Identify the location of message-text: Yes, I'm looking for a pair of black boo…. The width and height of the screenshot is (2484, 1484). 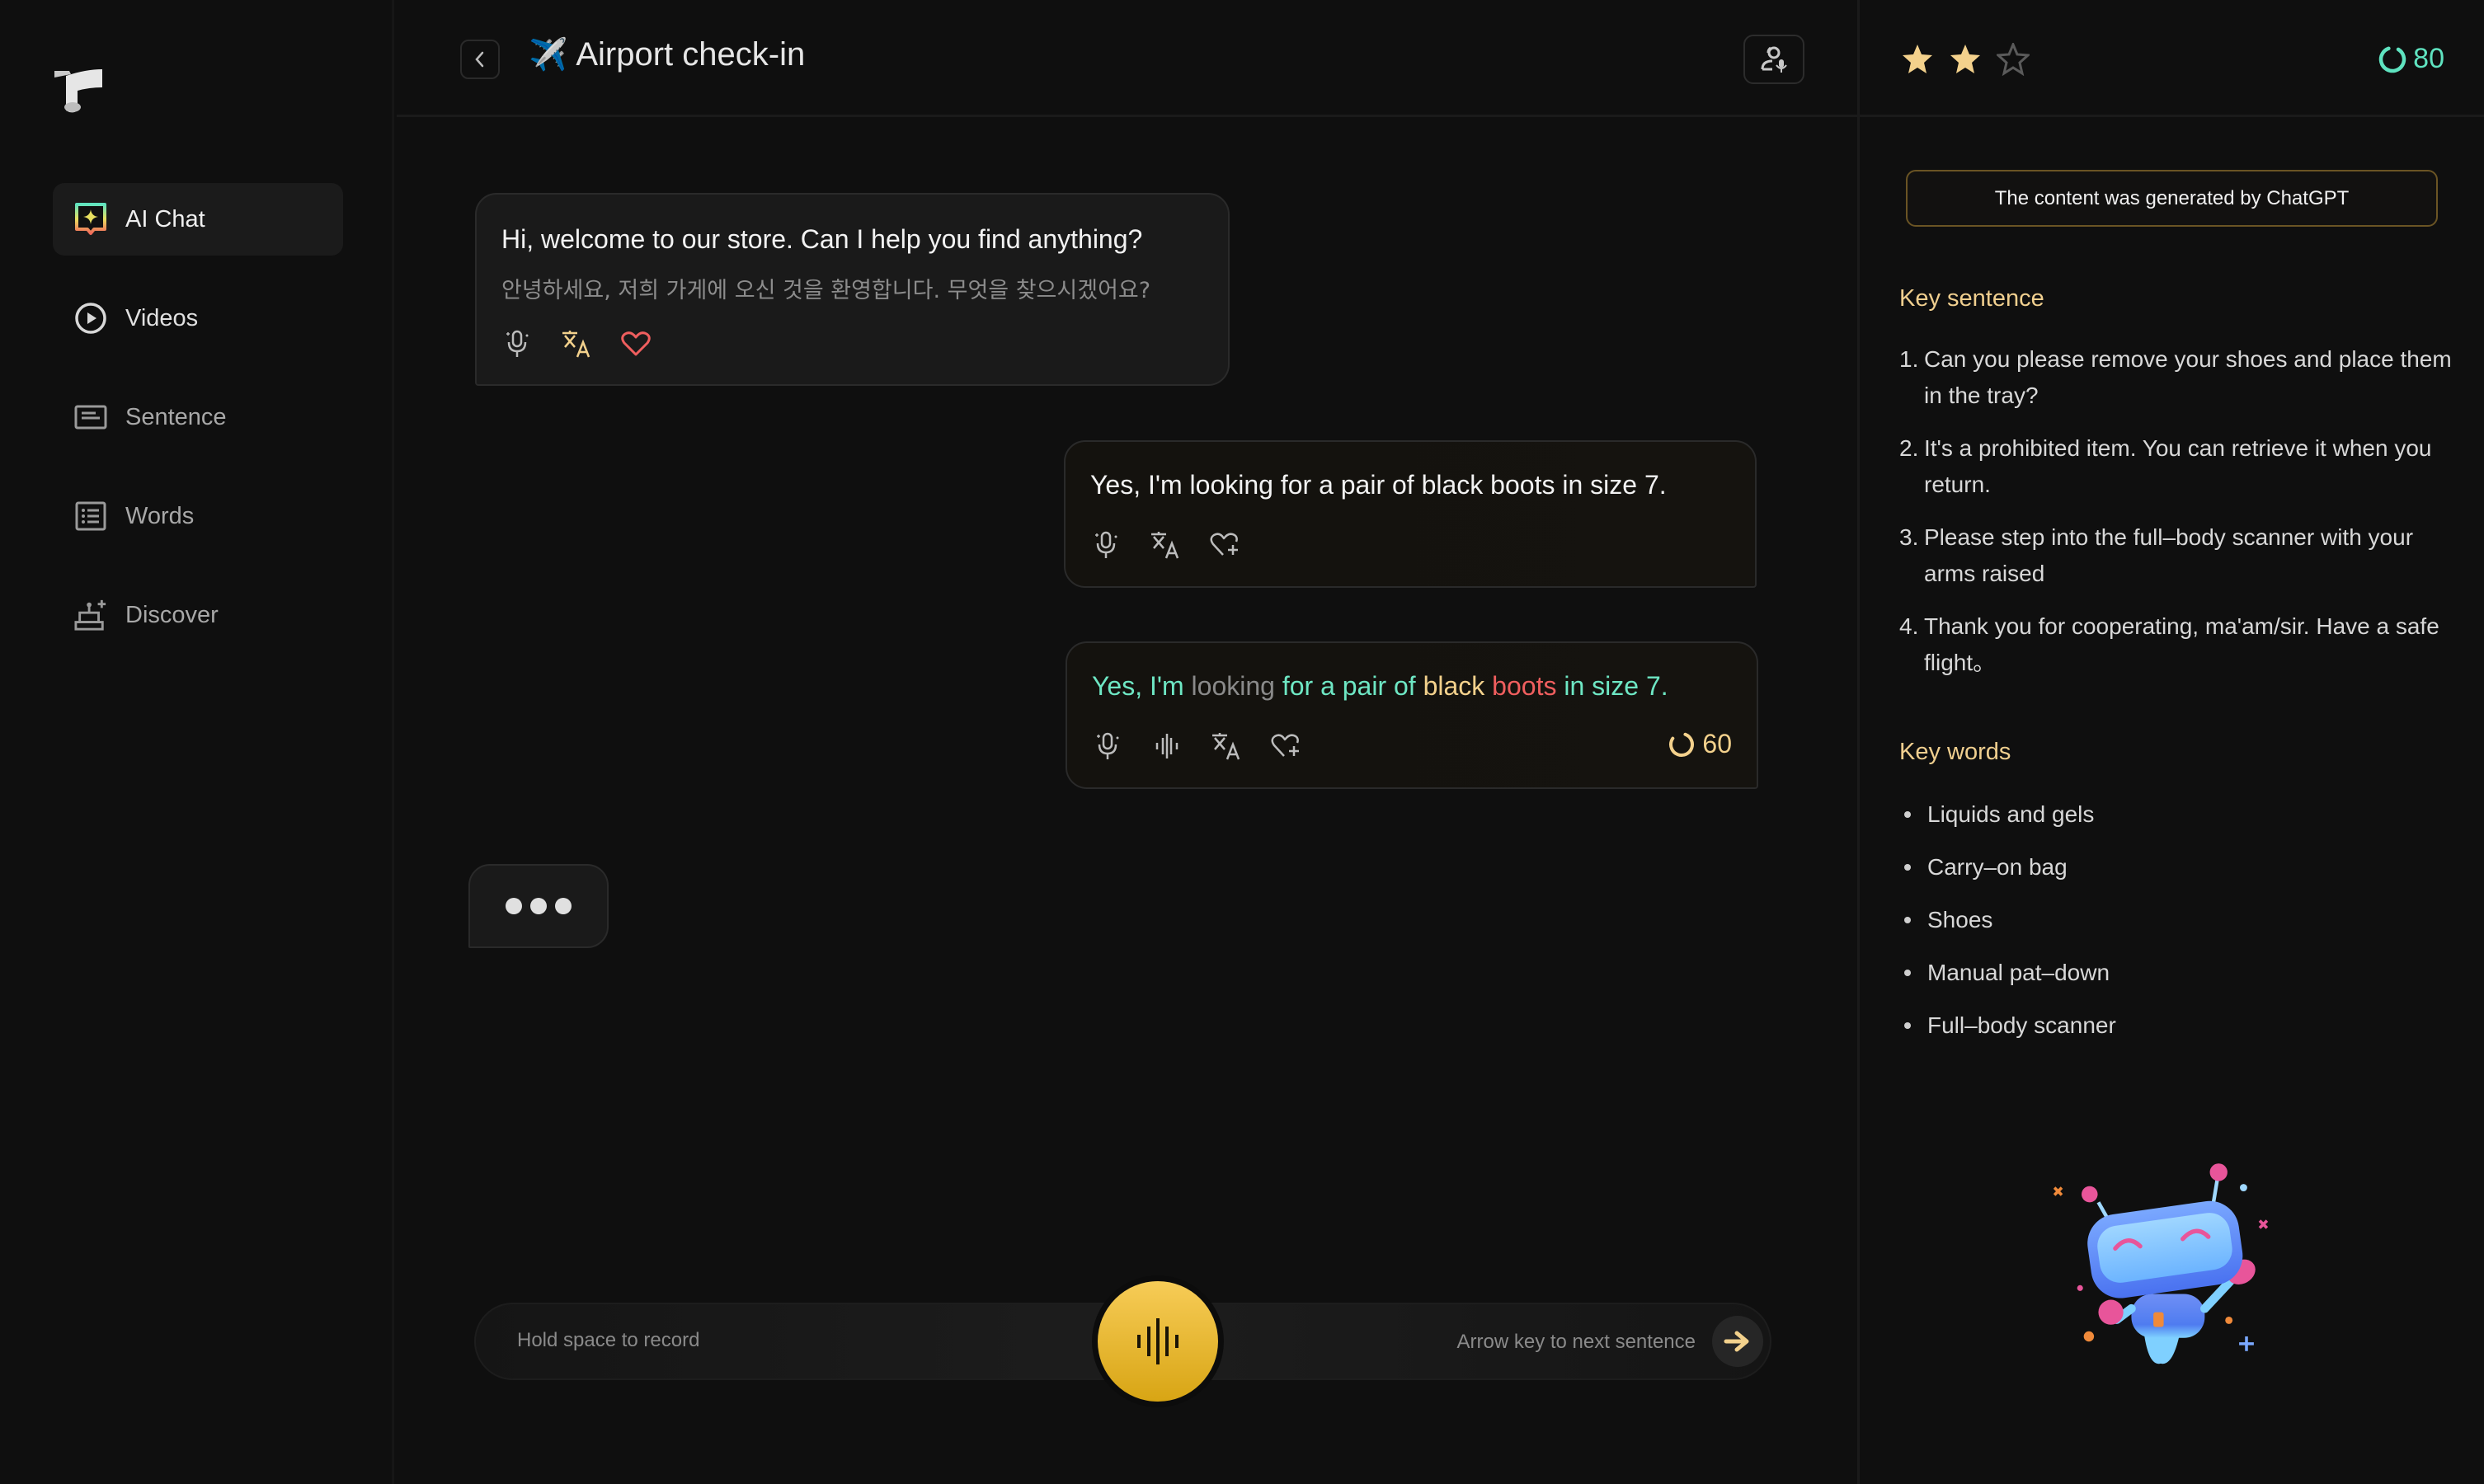
(1379, 485).